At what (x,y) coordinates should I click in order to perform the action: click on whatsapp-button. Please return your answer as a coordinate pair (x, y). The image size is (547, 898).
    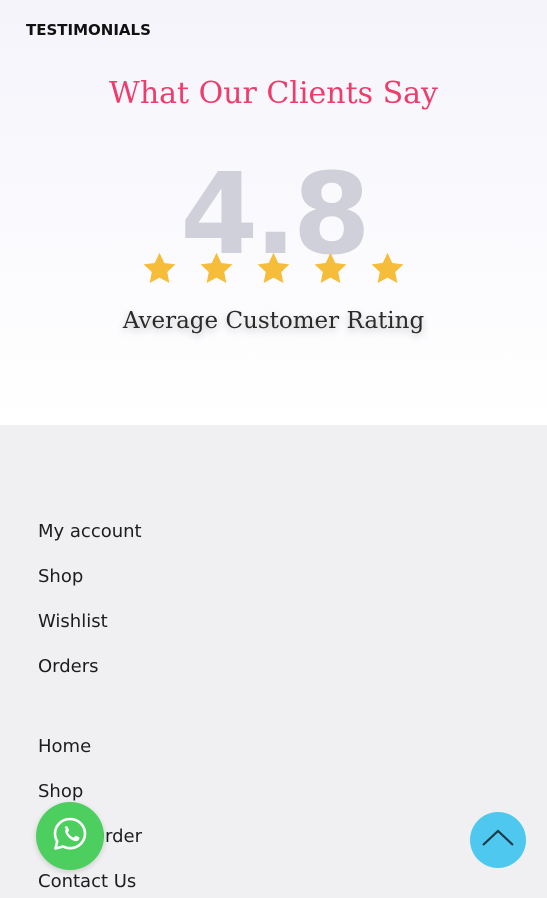
    Looking at the image, I should click on (70, 836).